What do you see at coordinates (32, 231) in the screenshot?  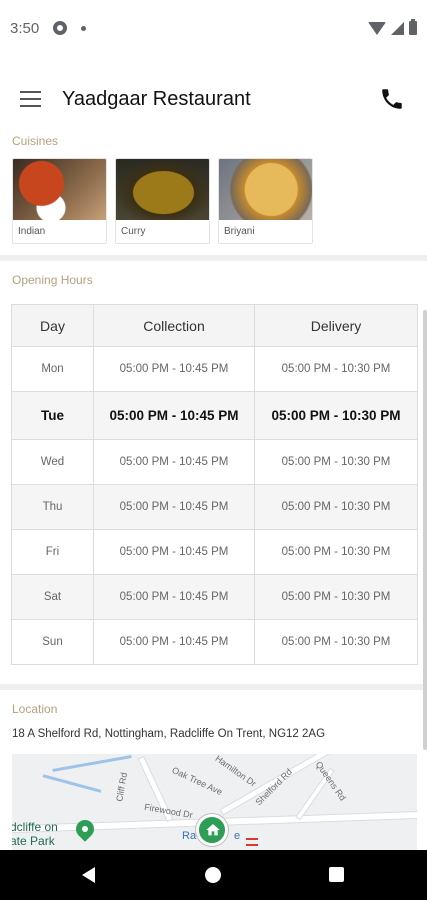 I see `cuisine-name: Indian` at bounding box center [32, 231].